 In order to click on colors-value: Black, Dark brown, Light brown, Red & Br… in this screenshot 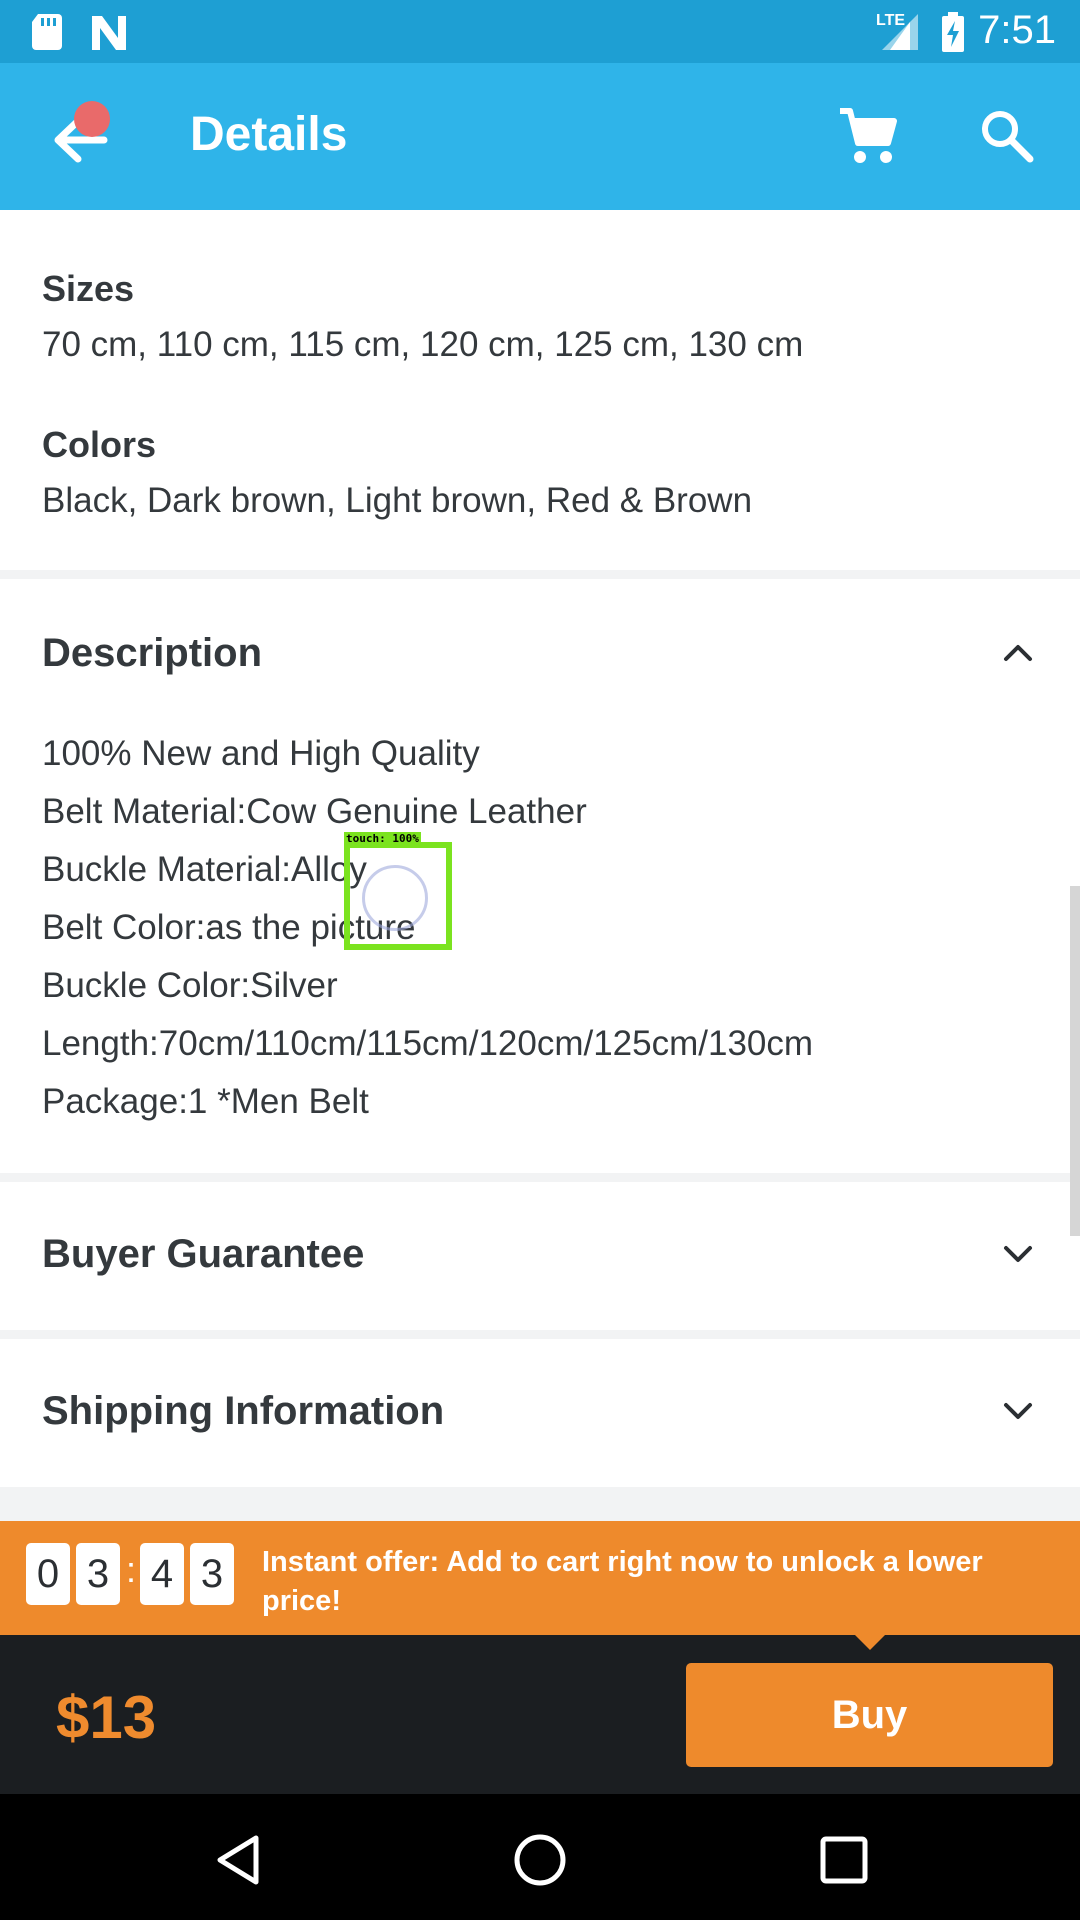, I will do `click(397, 500)`.